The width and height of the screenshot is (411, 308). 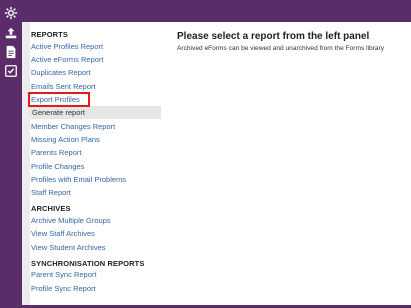 What do you see at coordinates (11, 33) in the screenshot?
I see `upload-icon` at bounding box center [11, 33].